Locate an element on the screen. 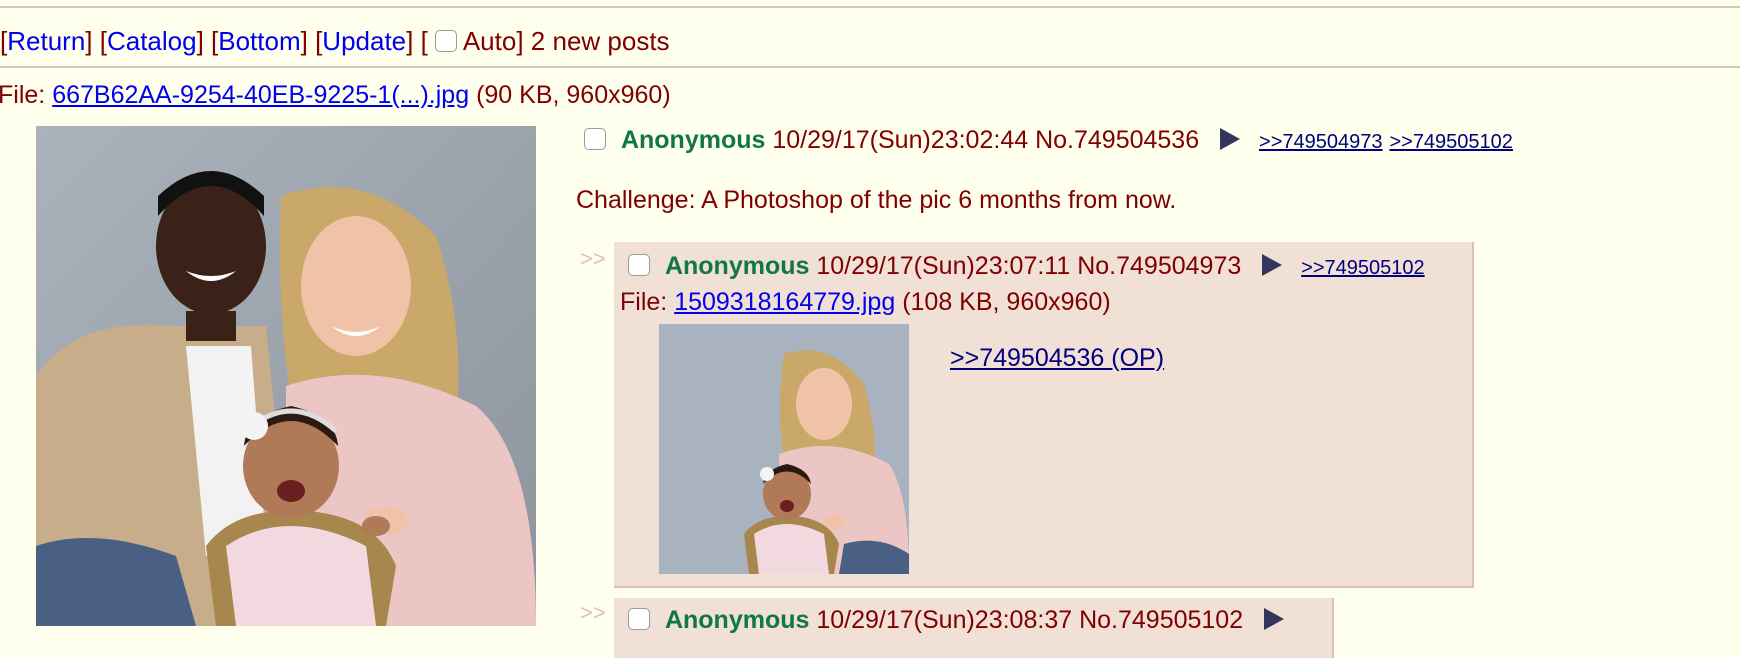  reply1-poster-name: Anonymous is located at coordinates (737, 266).